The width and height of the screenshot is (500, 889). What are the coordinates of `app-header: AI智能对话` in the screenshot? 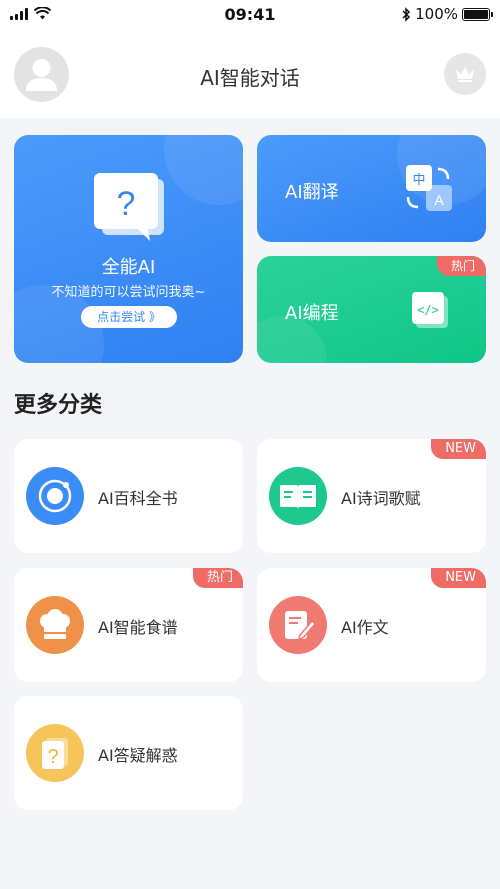 It's located at (250, 74).